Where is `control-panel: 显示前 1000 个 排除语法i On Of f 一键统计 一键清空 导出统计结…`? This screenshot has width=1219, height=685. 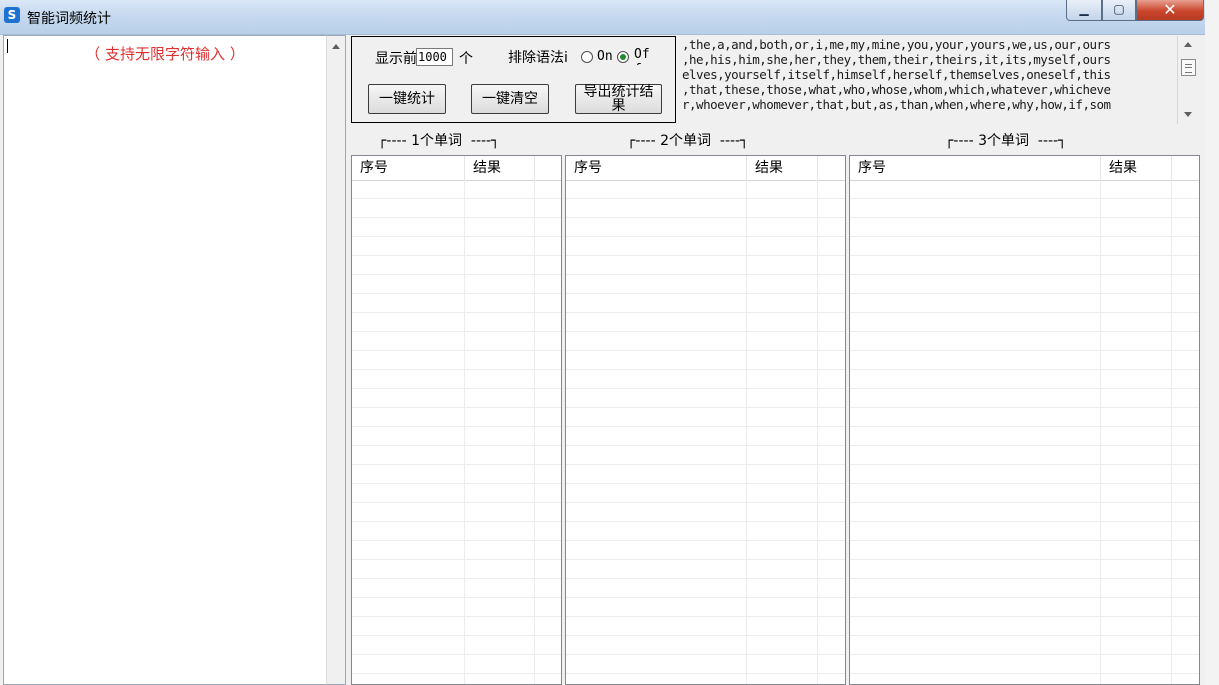 control-panel: 显示前 1000 个 排除语法i On Of f 一键统计 一键清空 导出统计结… is located at coordinates (513, 79).